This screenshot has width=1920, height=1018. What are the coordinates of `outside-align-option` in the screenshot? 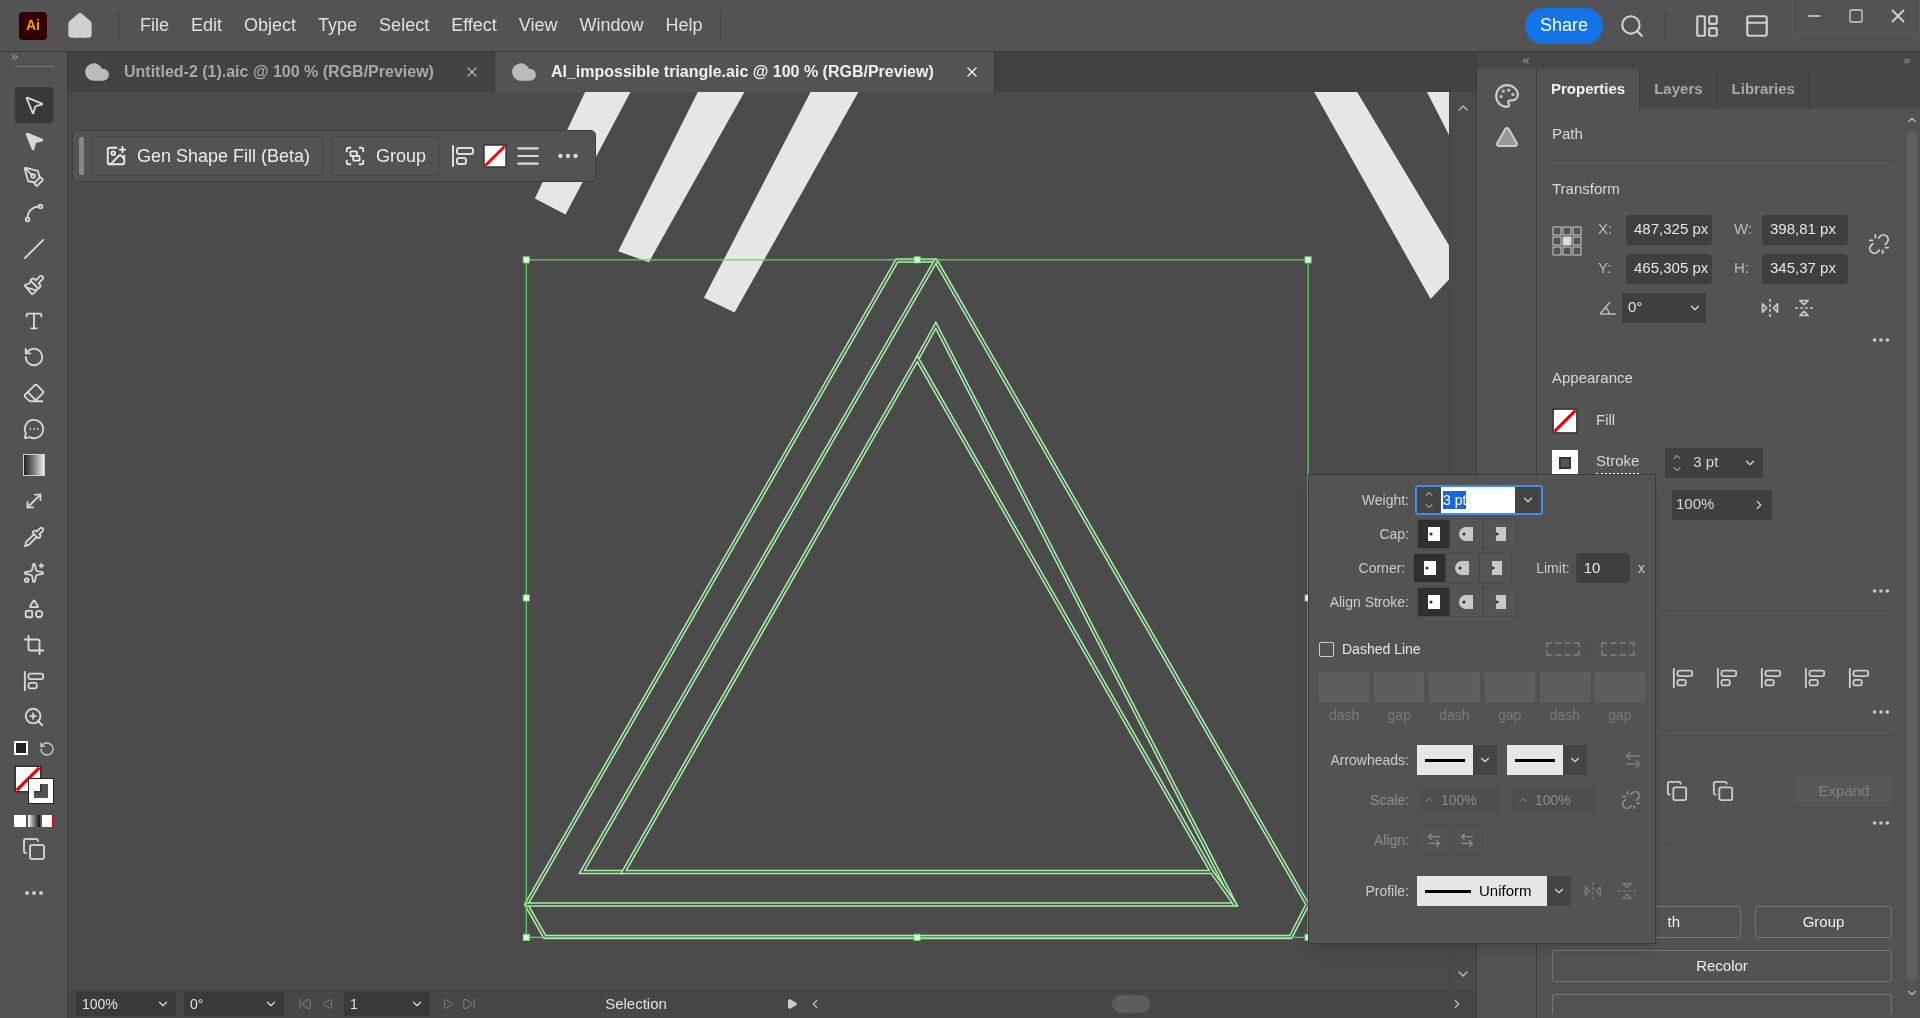 It's located at (1499, 602).